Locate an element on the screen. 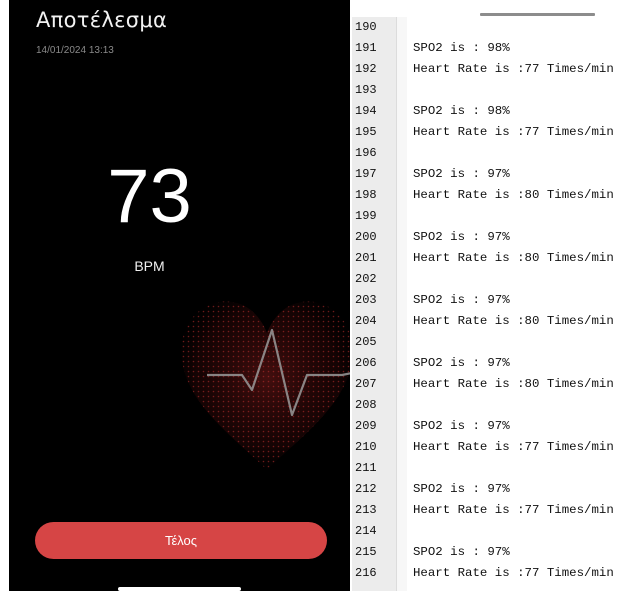  line-number: 197 is located at coordinates (366, 174).